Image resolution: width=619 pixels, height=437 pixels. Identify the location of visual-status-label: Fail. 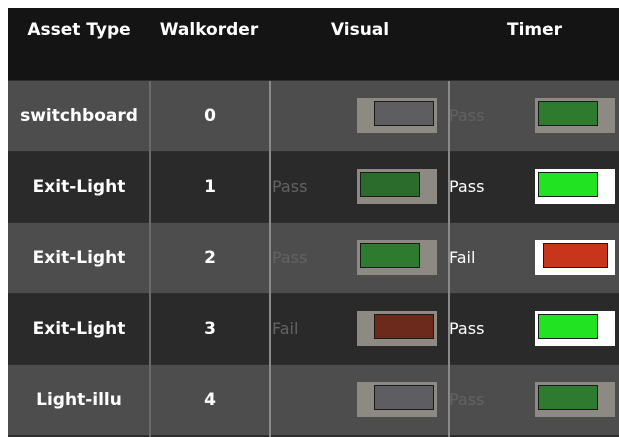
(285, 328).